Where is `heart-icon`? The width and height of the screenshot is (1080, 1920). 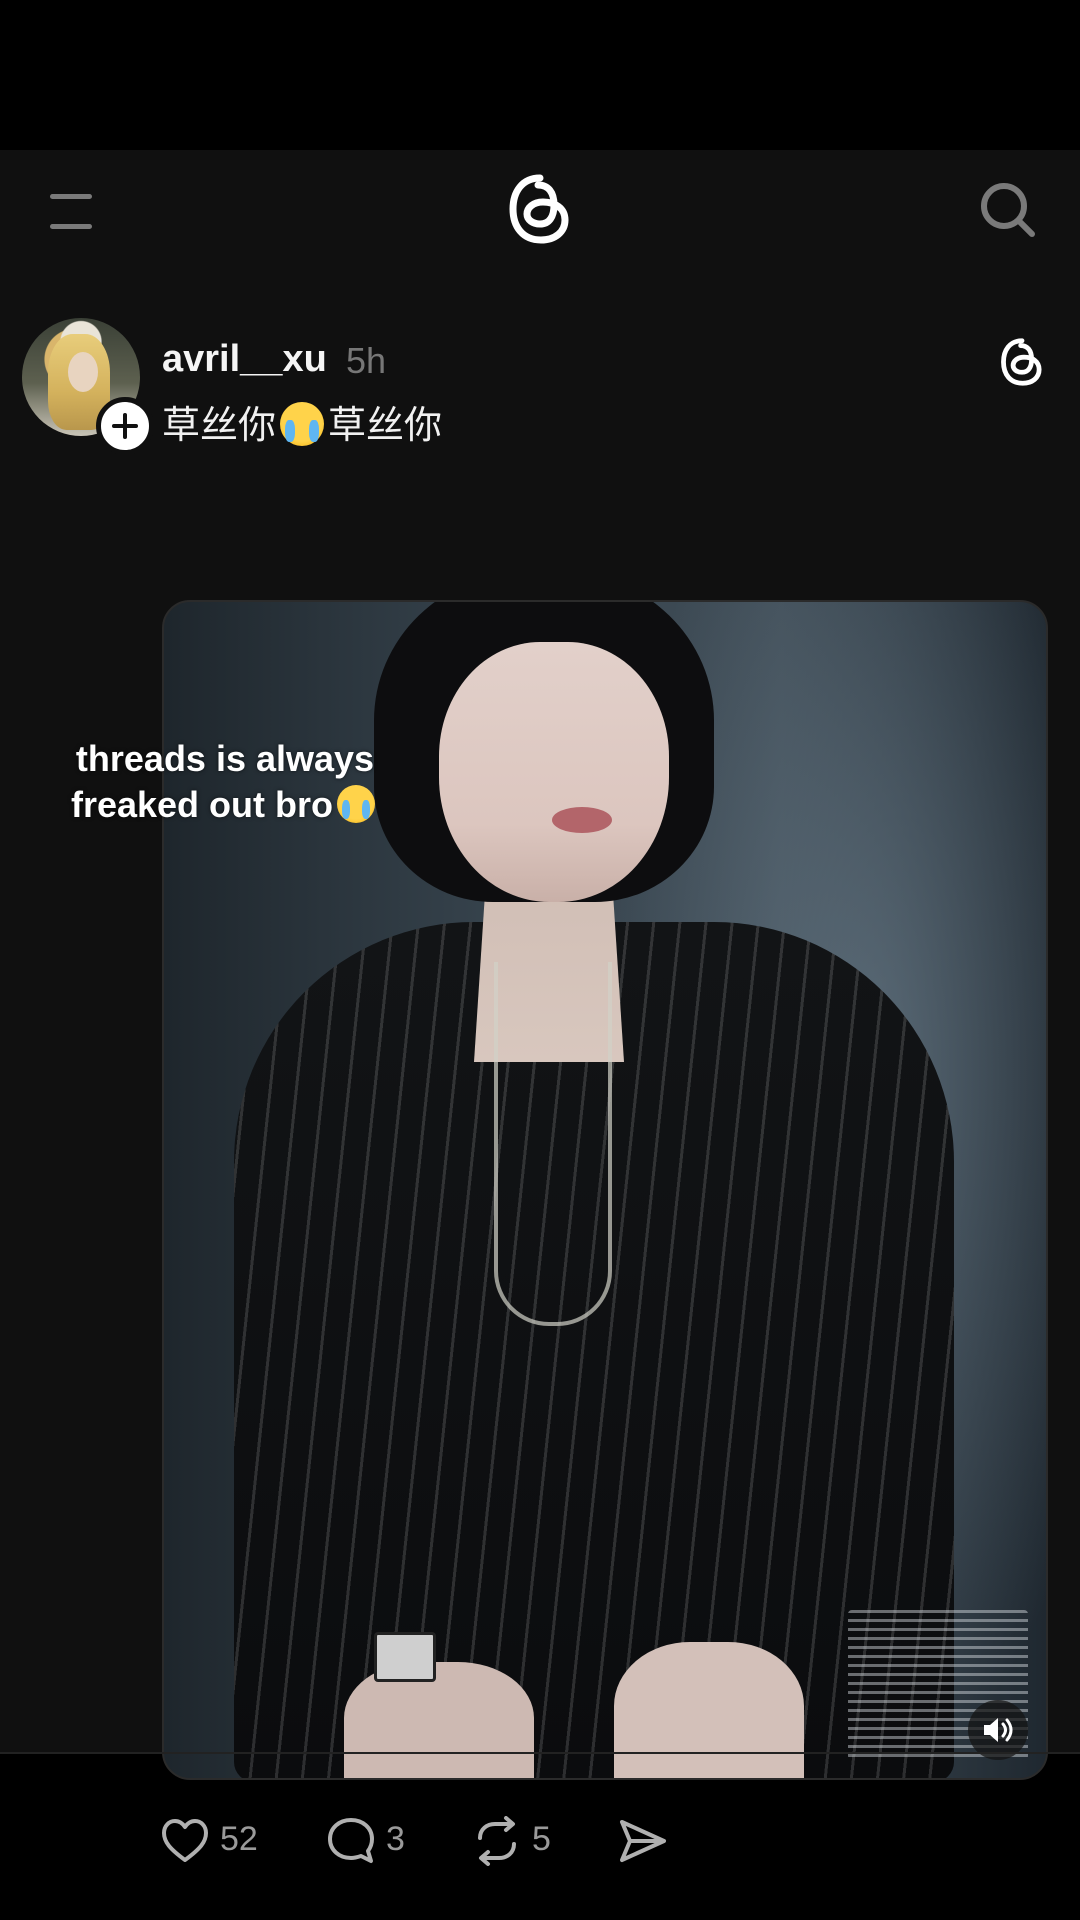
heart-icon is located at coordinates (185, 1840).